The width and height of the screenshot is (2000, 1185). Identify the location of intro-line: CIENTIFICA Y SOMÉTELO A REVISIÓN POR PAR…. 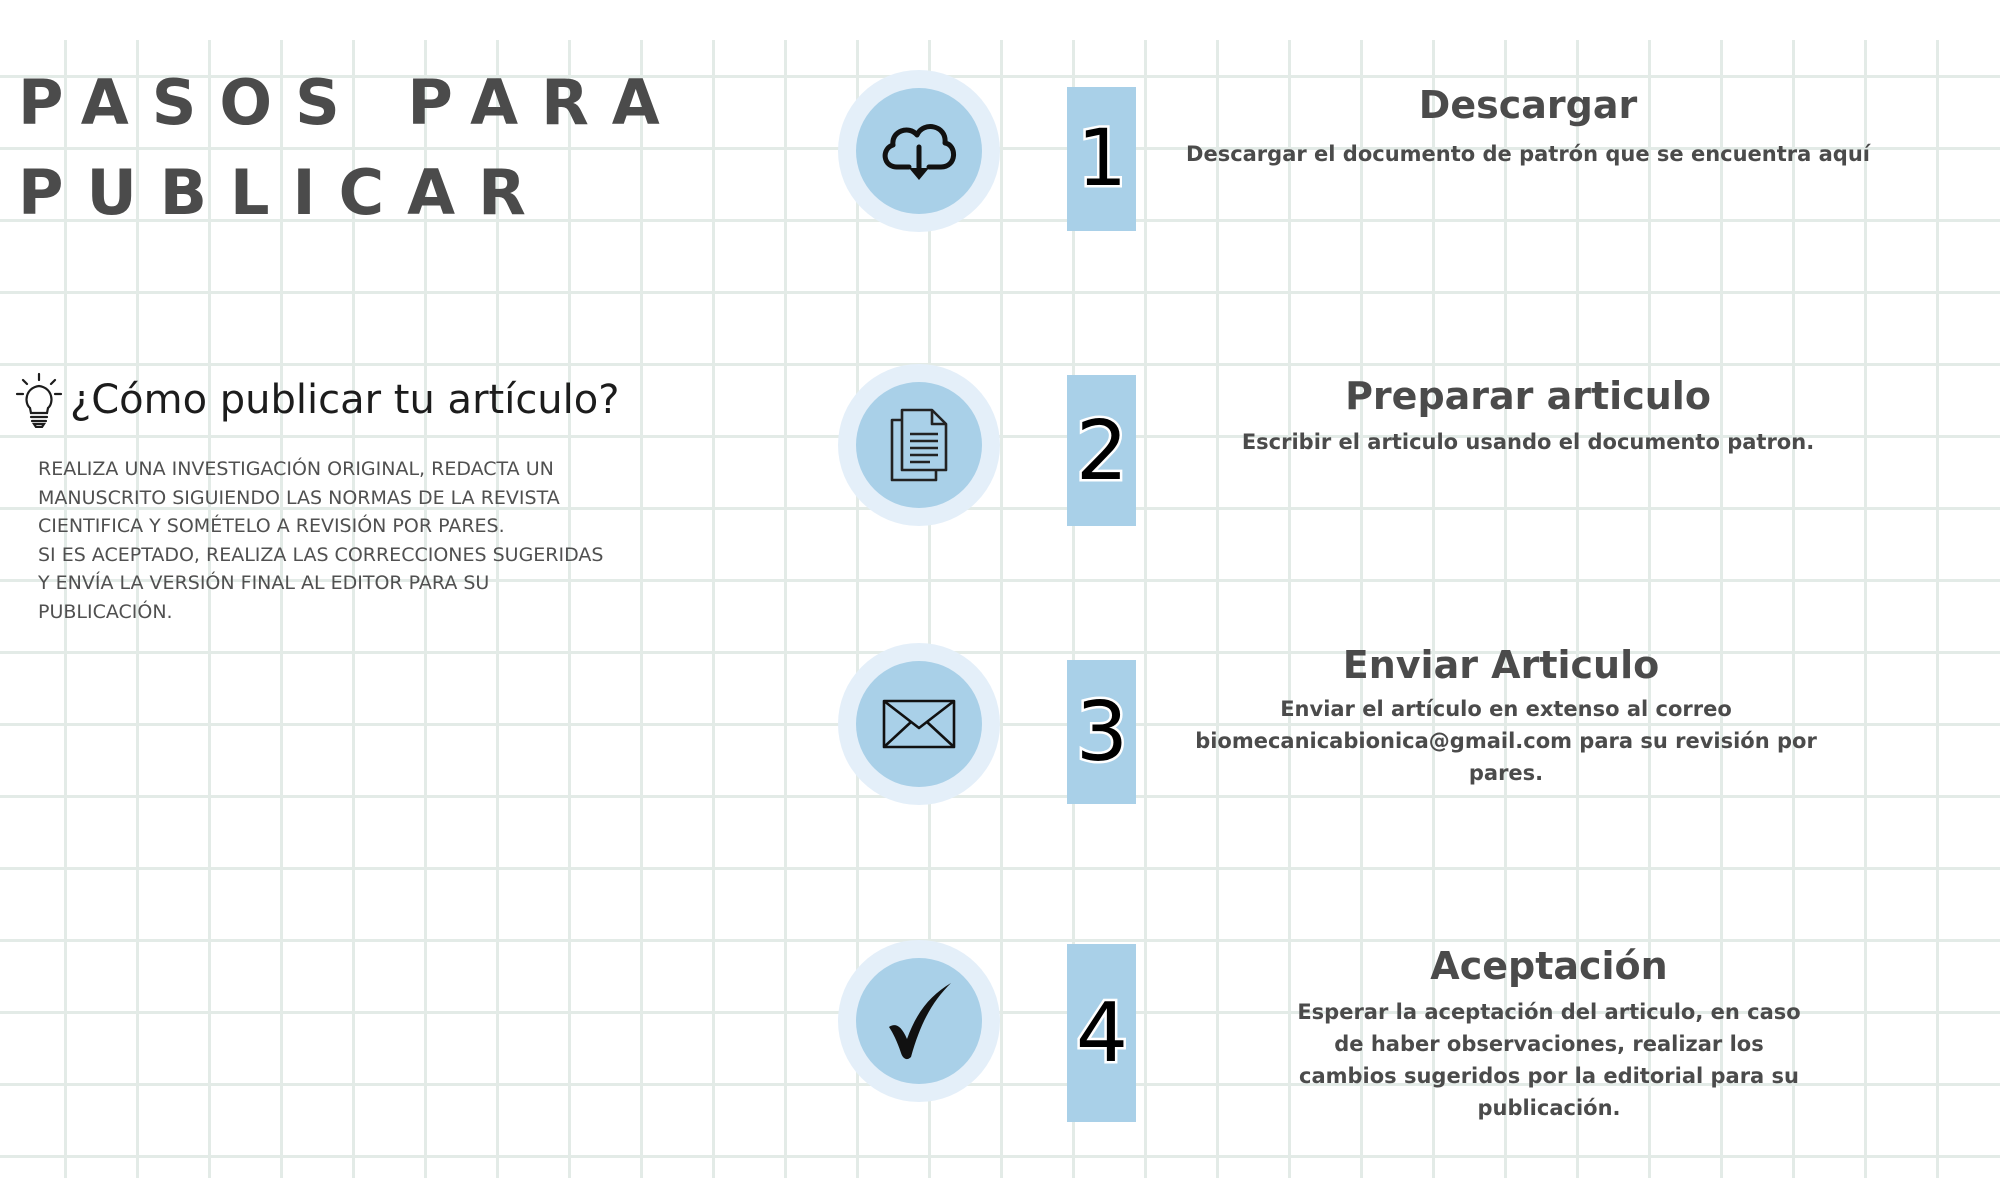
(271, 526).